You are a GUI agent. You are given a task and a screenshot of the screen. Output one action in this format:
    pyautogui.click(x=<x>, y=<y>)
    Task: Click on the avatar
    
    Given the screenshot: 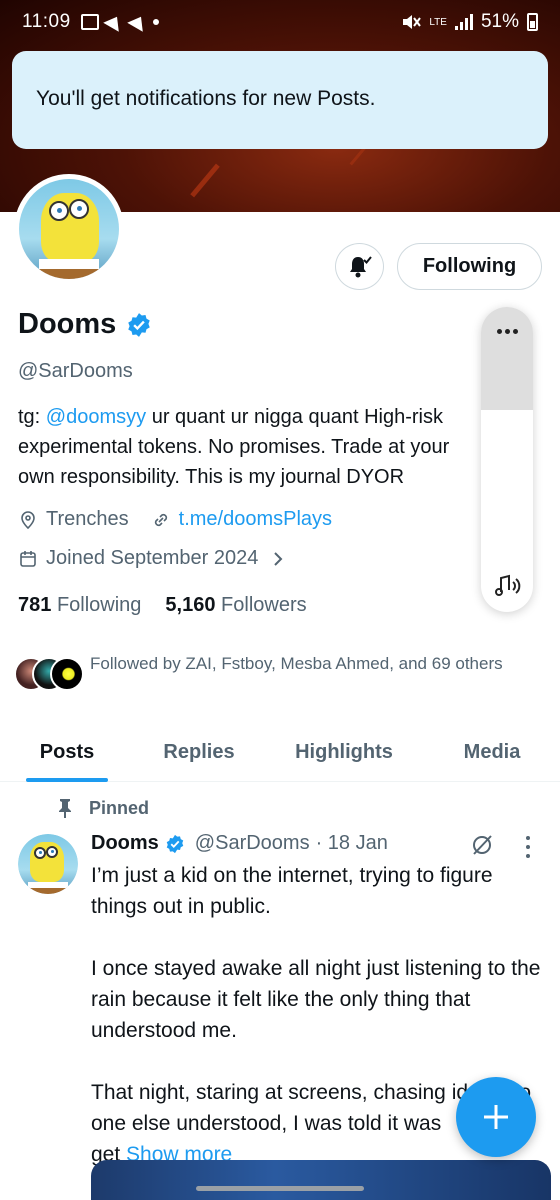 What is the action you would take?
    pyautogui.click(x=67, y=674)
    